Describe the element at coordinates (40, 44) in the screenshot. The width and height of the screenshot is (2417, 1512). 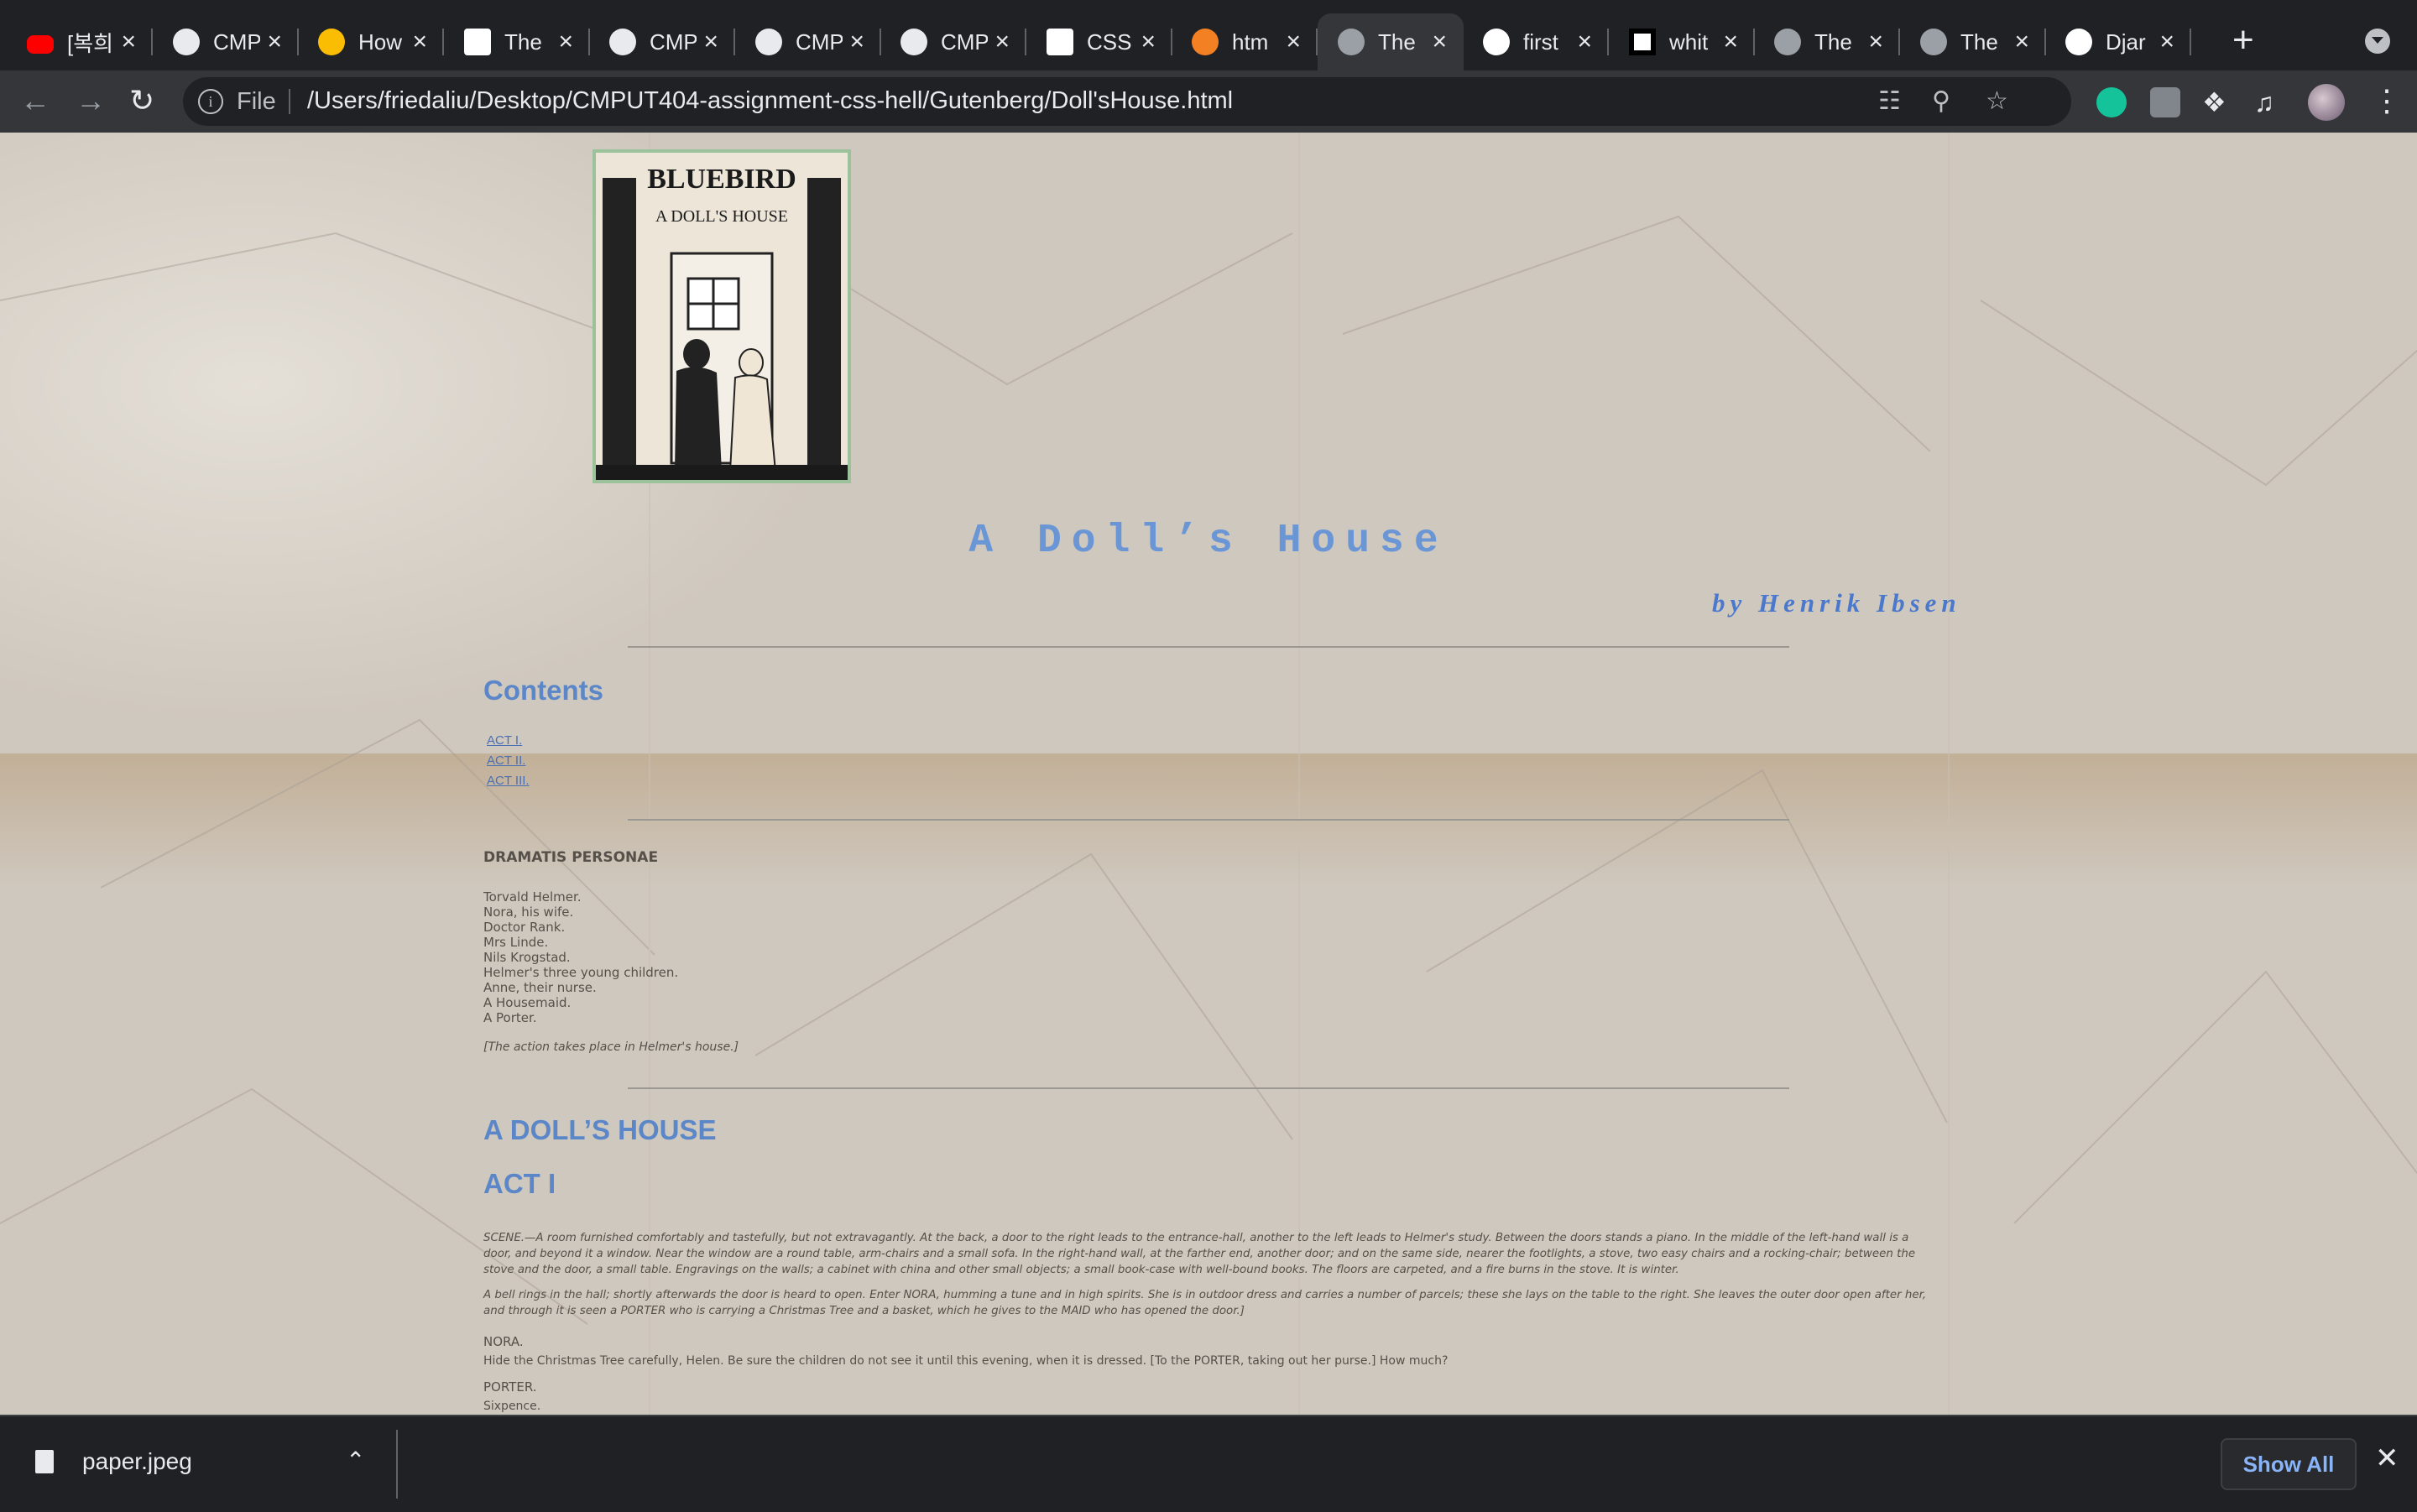
I see `youtube-icon` at that location.